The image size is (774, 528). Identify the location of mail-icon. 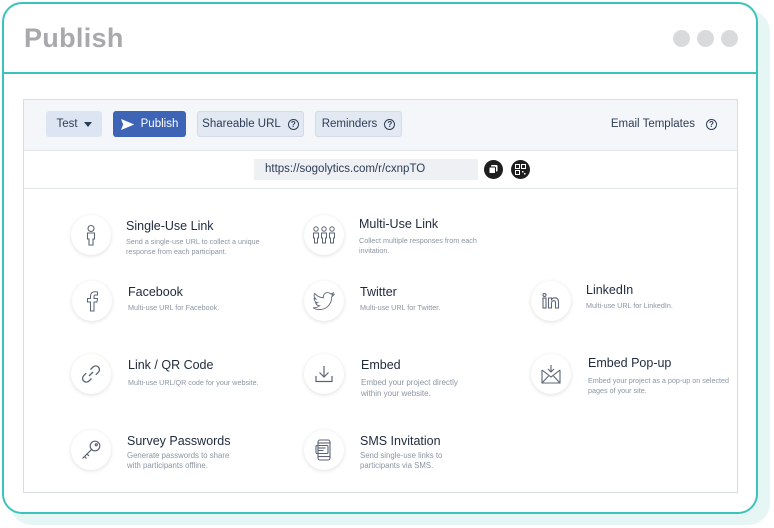
(551, 374).